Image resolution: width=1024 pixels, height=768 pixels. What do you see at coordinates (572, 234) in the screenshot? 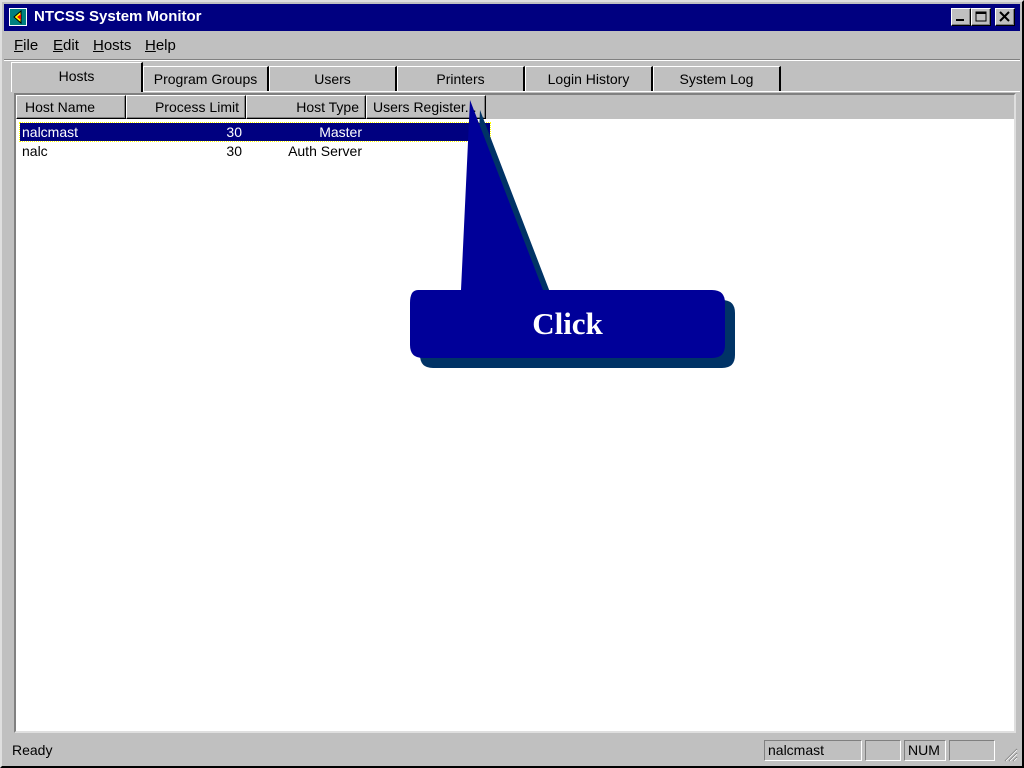
I see `callout-bubble` at bounding box center [572, 234].